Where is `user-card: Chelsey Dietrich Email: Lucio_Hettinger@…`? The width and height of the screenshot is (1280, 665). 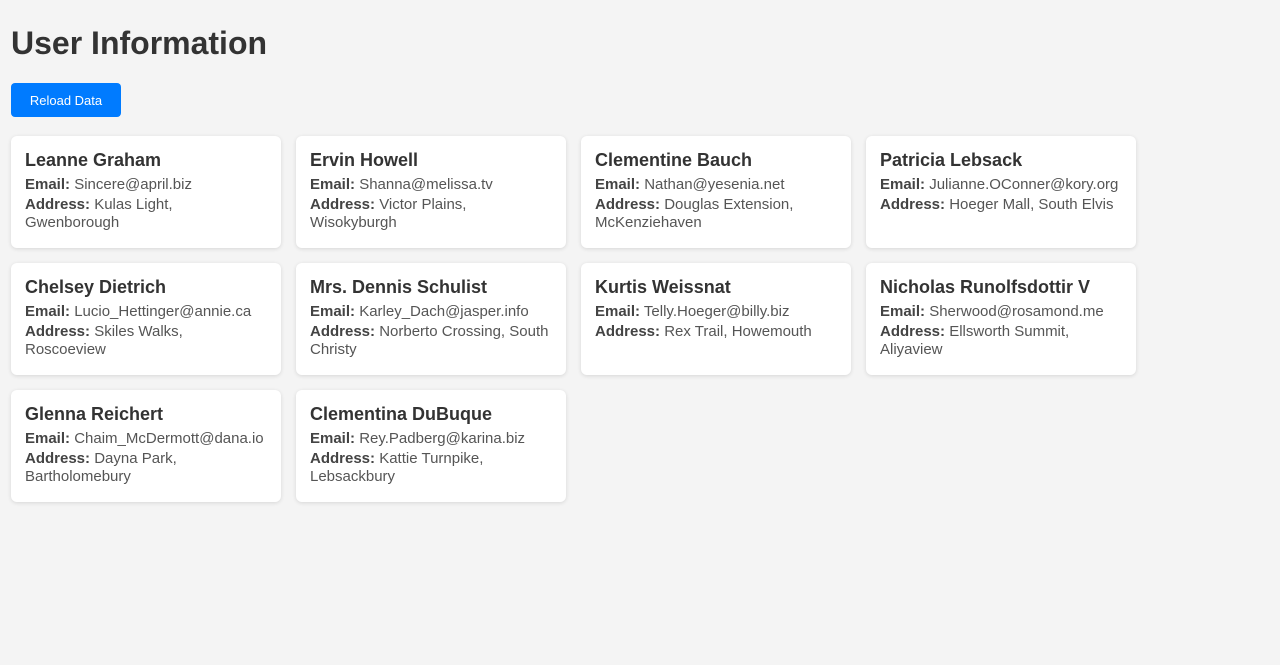
user-card: Chelsey Dietrich Email: Lucio_Hettinger@… is located at coordinates (146, 319).